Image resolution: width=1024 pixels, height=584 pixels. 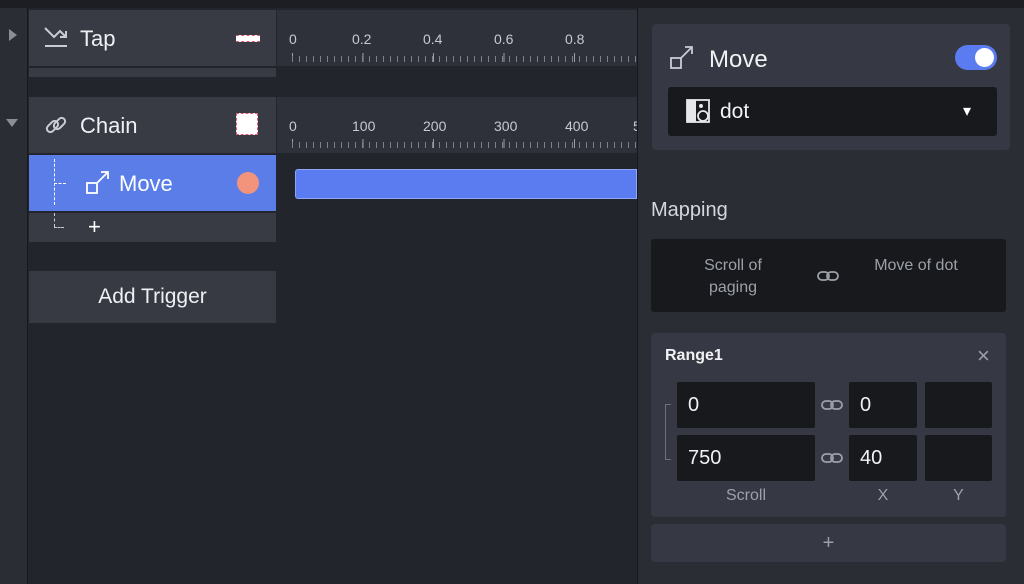 I want to click on layer-label: Tap, so click(x=98, y=38).